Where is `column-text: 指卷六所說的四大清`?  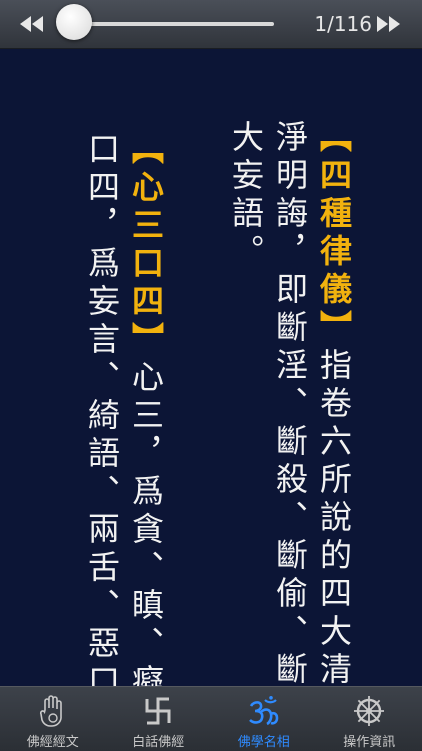
column-text: 指卷六所說的四大清 is located at coordinates (334, 519).